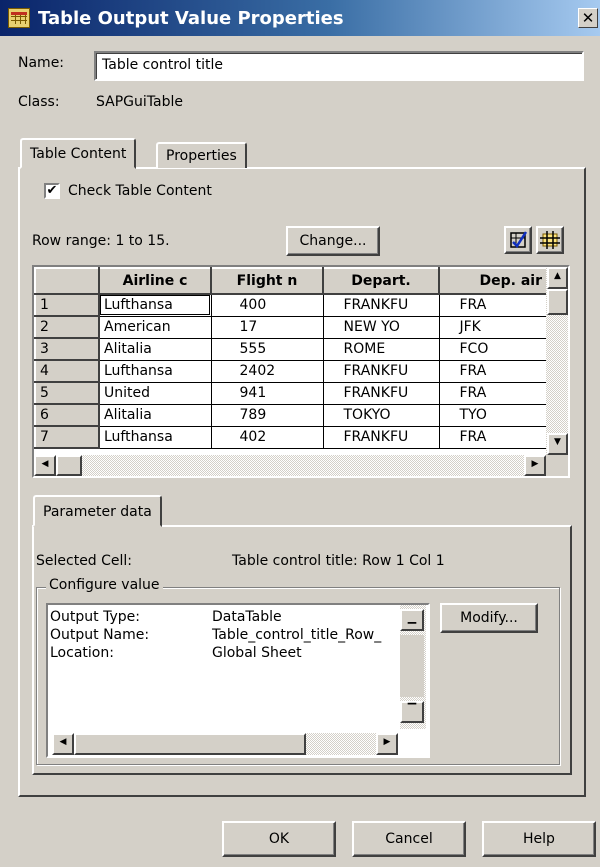 The image size is (600, 867). I want to click on selected-cell-label: Selected Cell:, so click(84, 561).